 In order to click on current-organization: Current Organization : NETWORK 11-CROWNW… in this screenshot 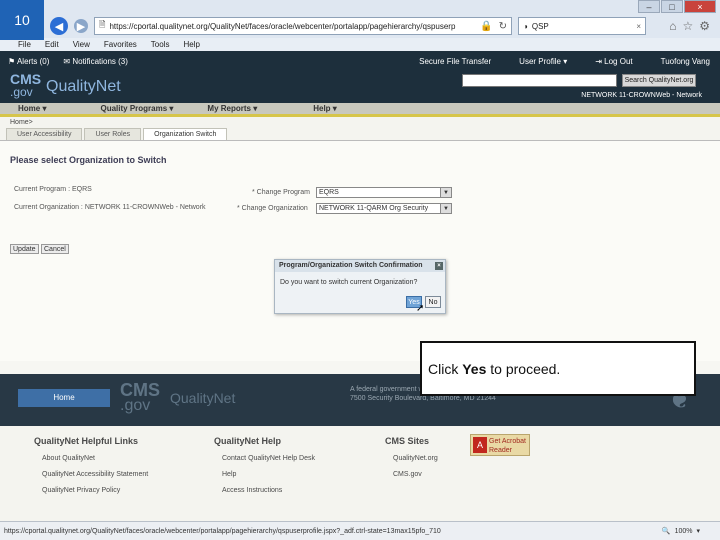, I will do `click(110, 207)`.